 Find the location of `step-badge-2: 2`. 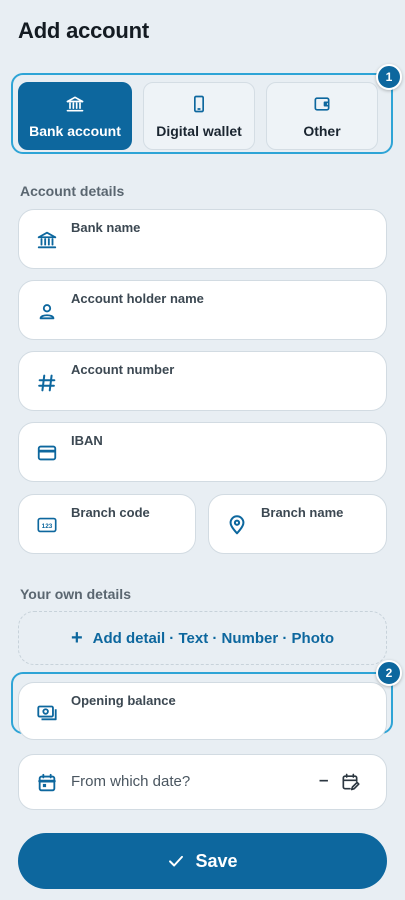

step-badge-2: 2 is located at coordinates (389, 673).